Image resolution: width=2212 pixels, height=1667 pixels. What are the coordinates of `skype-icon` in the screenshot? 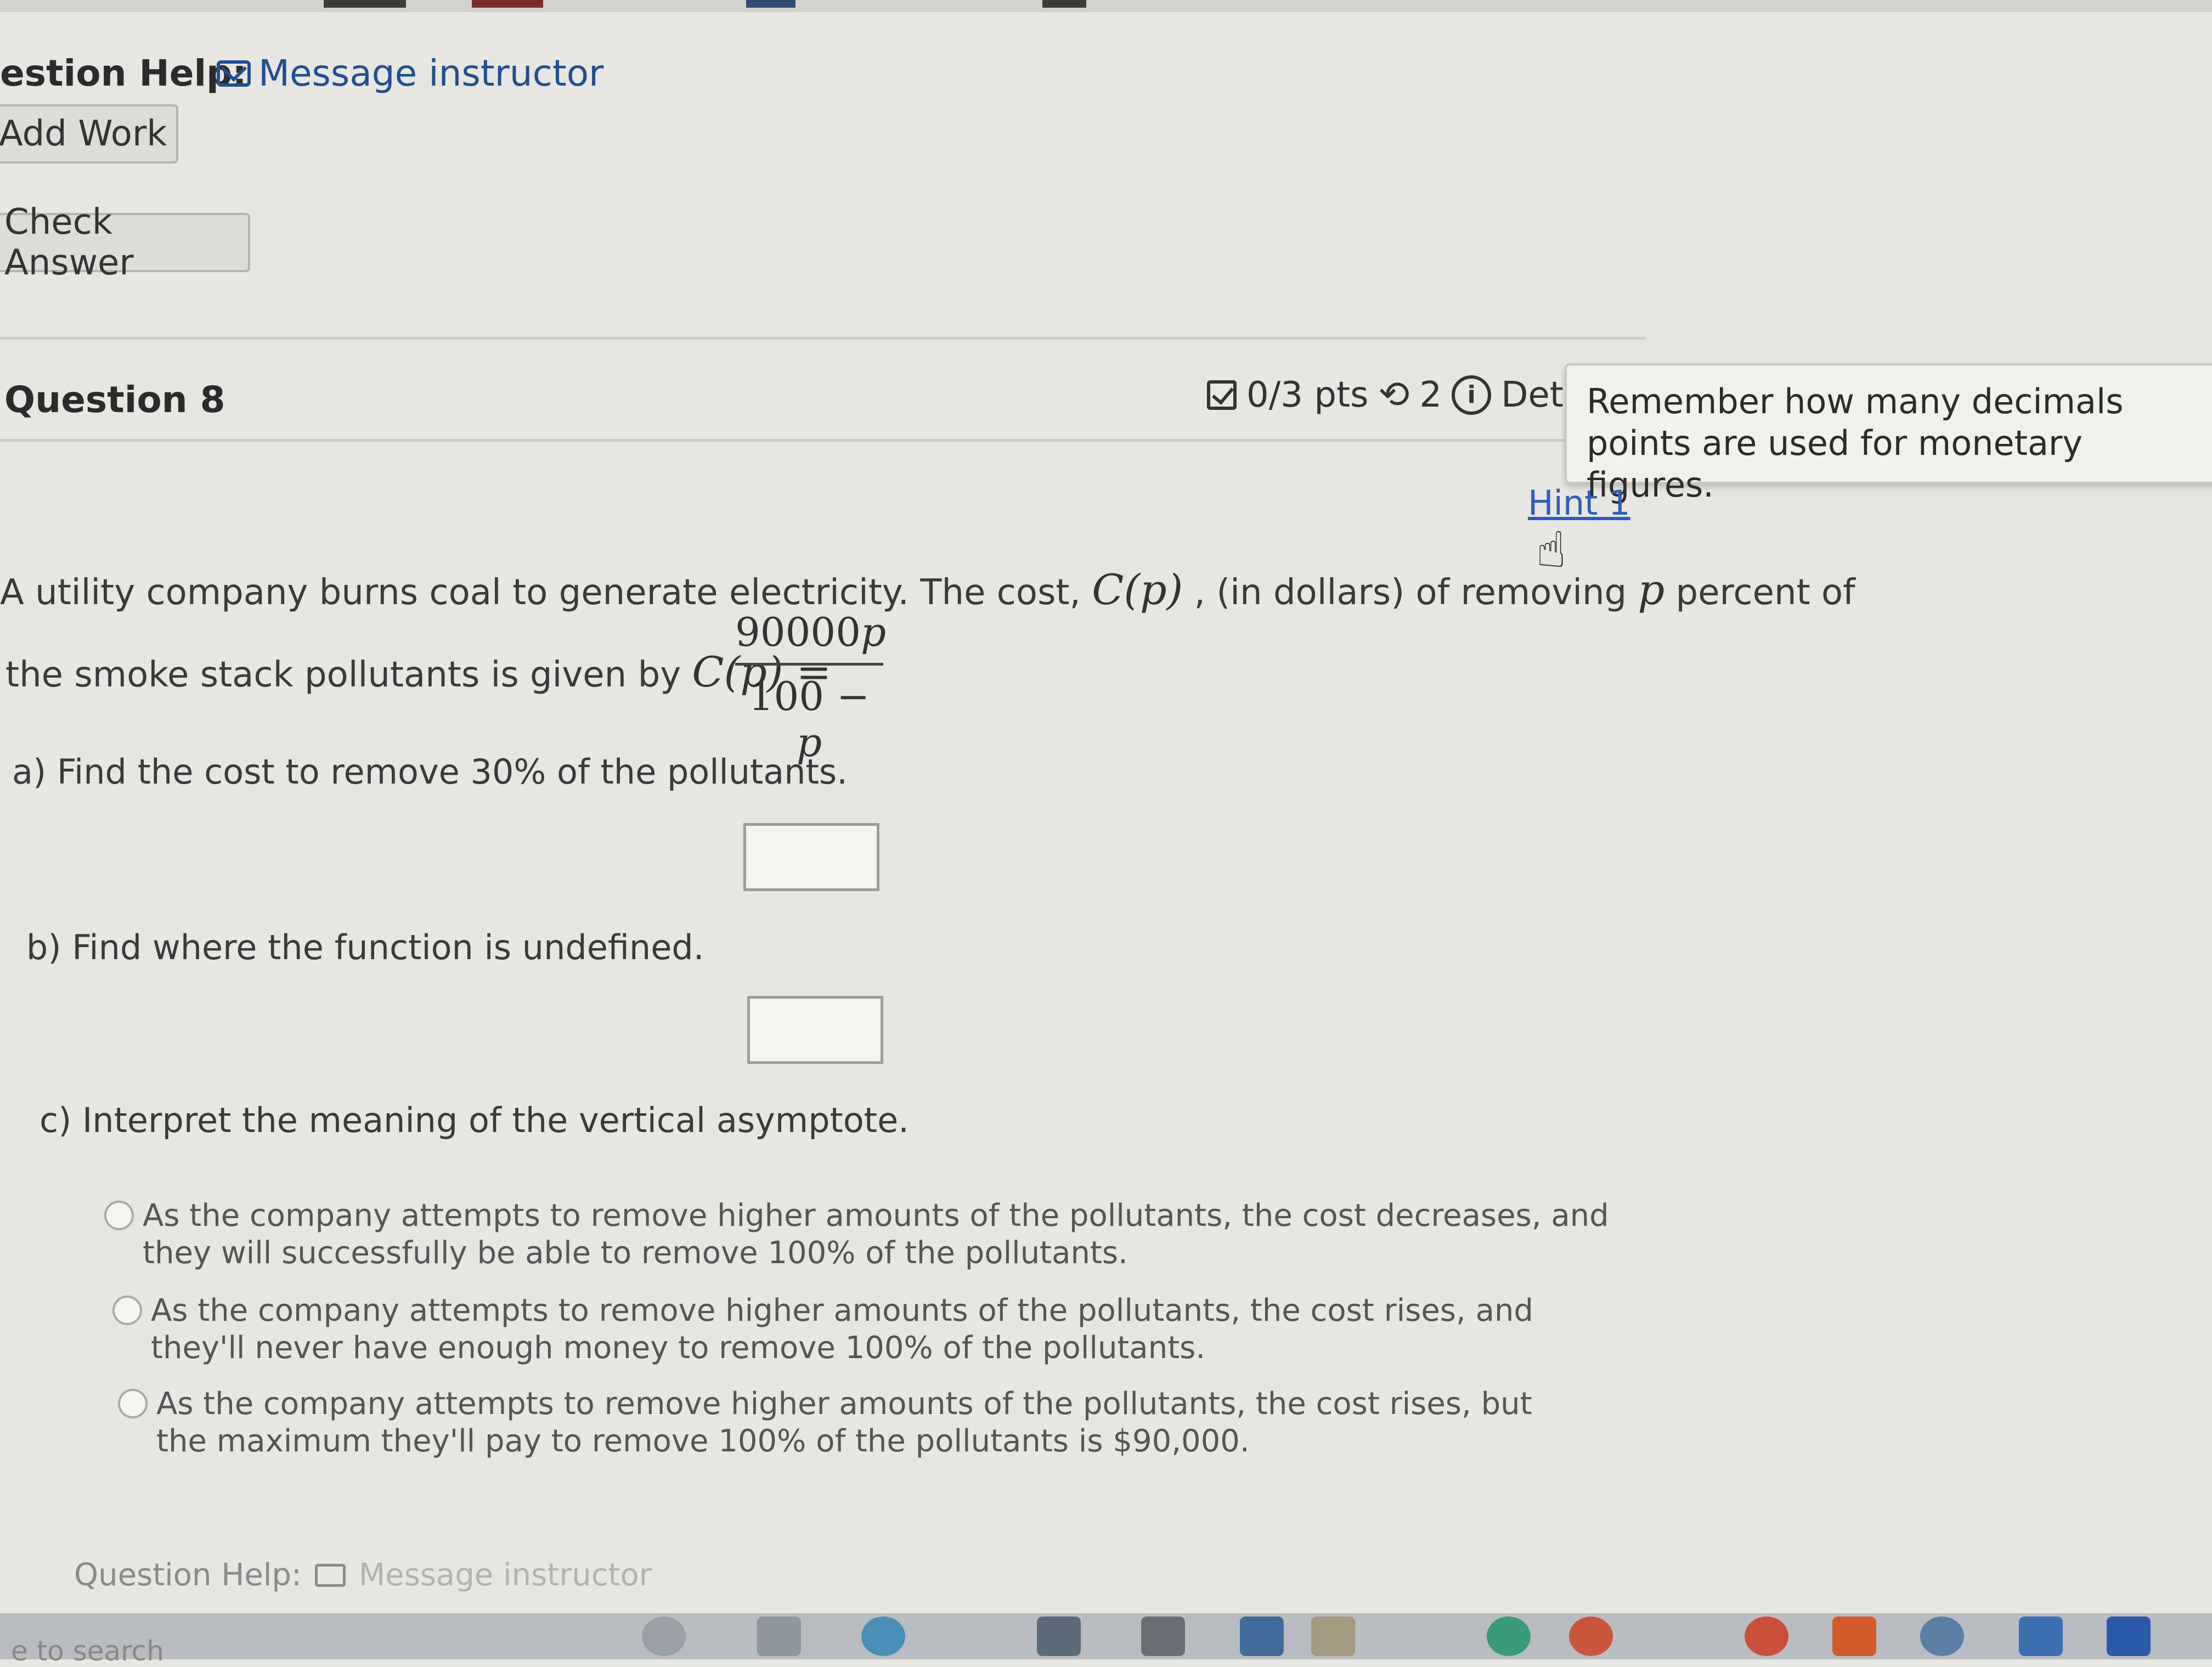 It's located at (1509, 1637).